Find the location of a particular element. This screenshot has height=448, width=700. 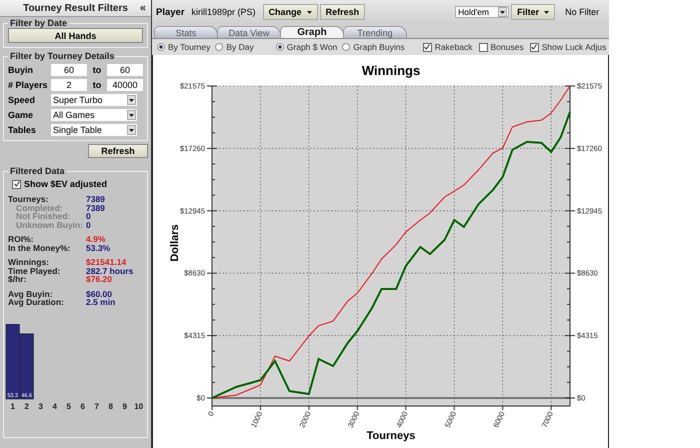

player-label: Player is located at coordinates (170, 12).